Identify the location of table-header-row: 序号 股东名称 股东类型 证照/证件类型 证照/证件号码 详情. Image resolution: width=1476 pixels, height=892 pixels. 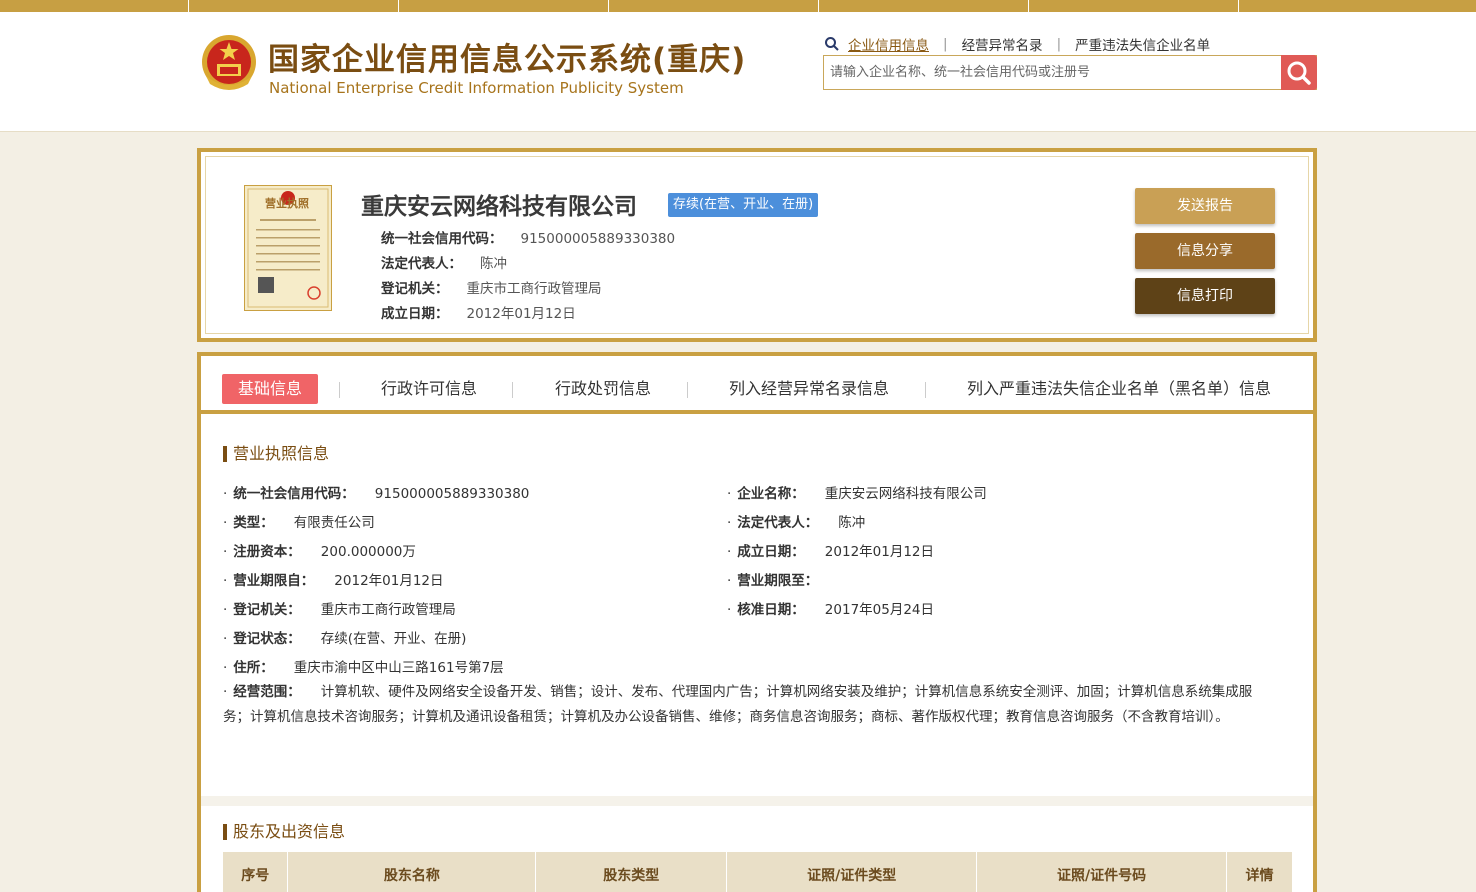
(758, 872).